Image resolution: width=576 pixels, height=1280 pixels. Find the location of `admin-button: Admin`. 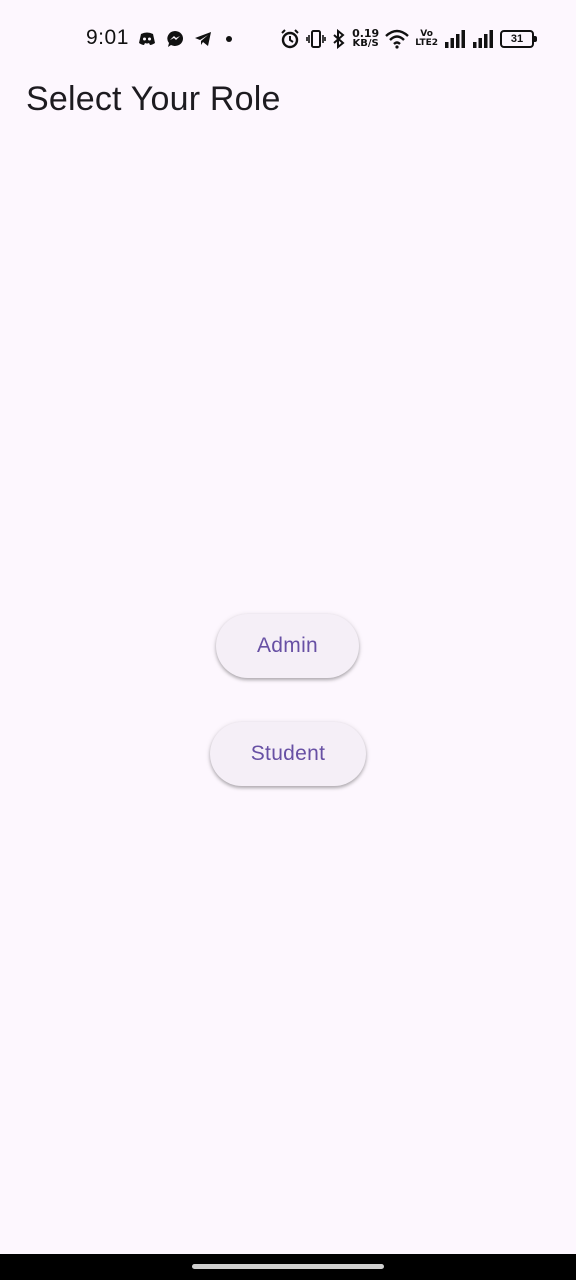

admin-button: Admin is located at coordinates (287, 646).